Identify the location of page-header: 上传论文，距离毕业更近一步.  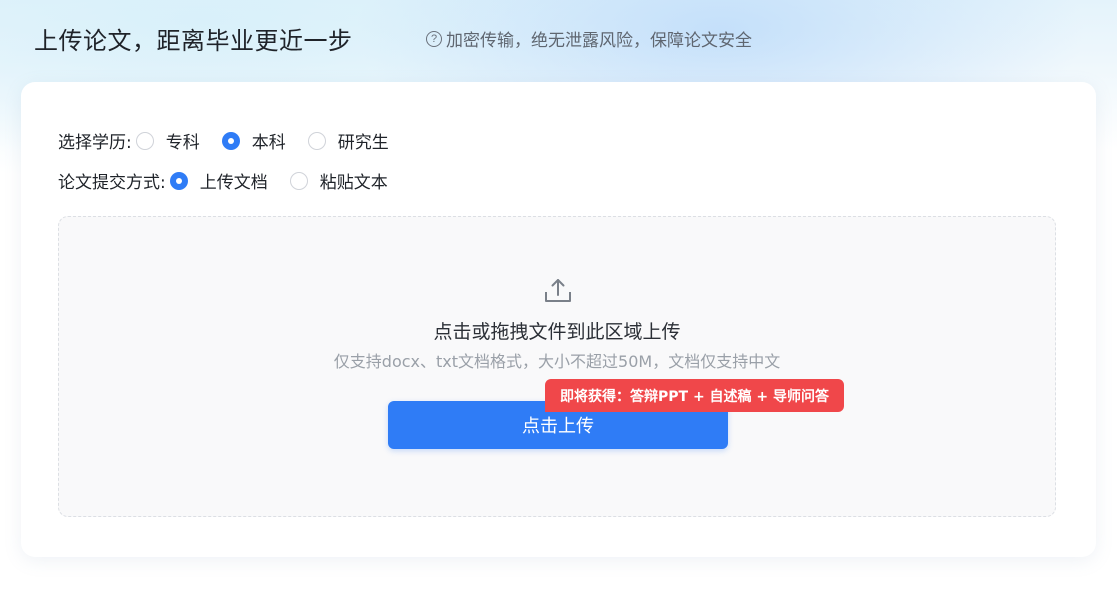
(193, 38).